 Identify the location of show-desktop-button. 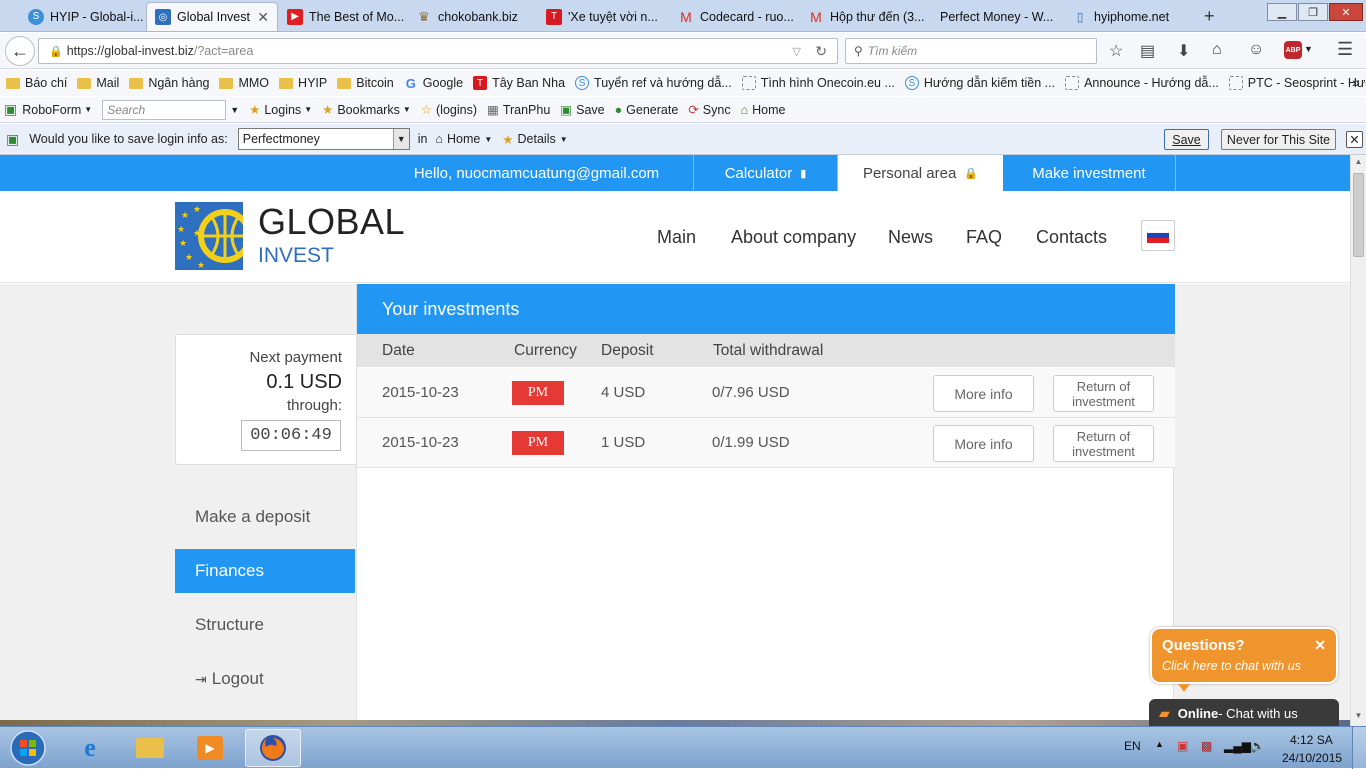
(1359, 748).